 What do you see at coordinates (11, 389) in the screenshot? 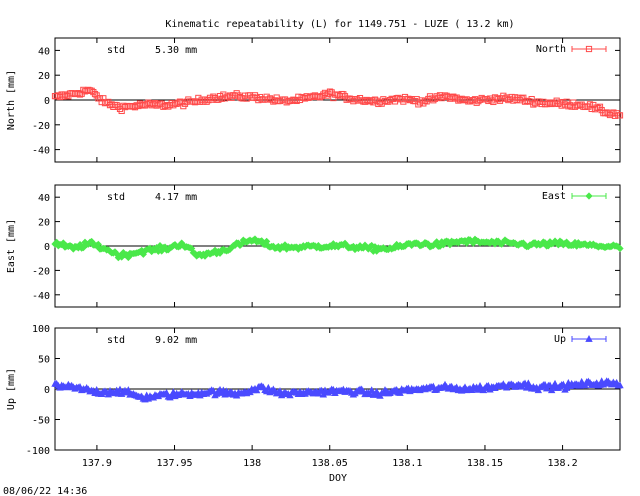
I see `y-axis-label: Up [mm]` at bounding box center [11, 389].